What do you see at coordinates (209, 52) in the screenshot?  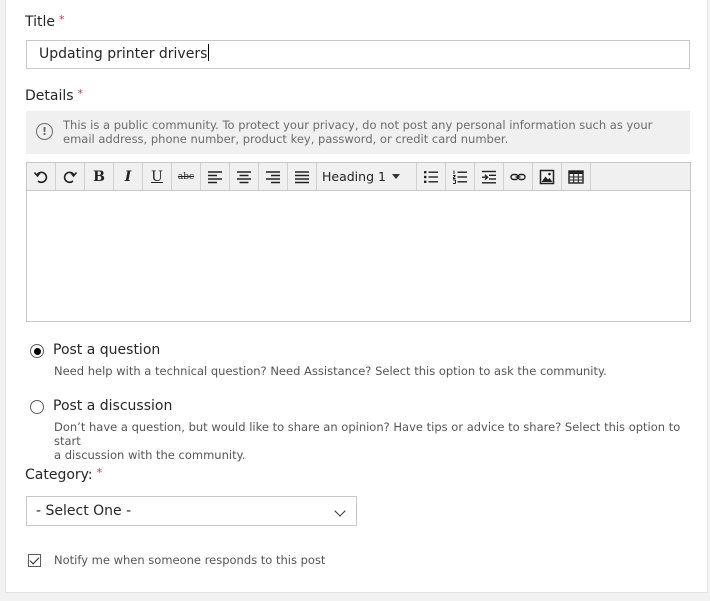 I see `text-caret` at bounding box center [209, 52].